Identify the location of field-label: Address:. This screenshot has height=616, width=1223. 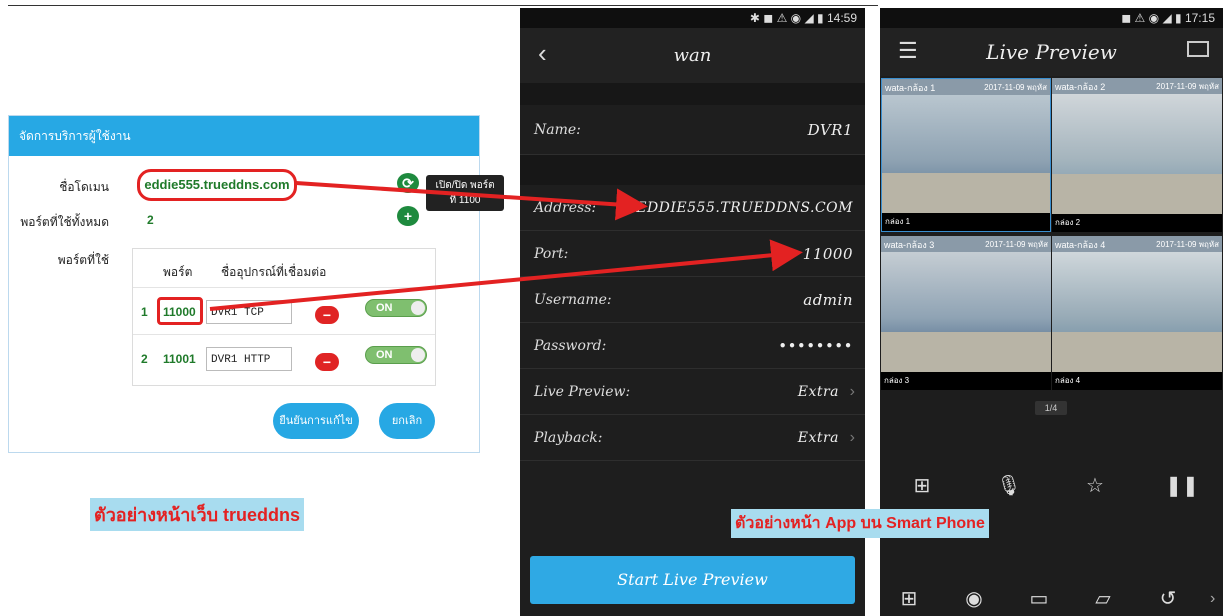
(565, 208).